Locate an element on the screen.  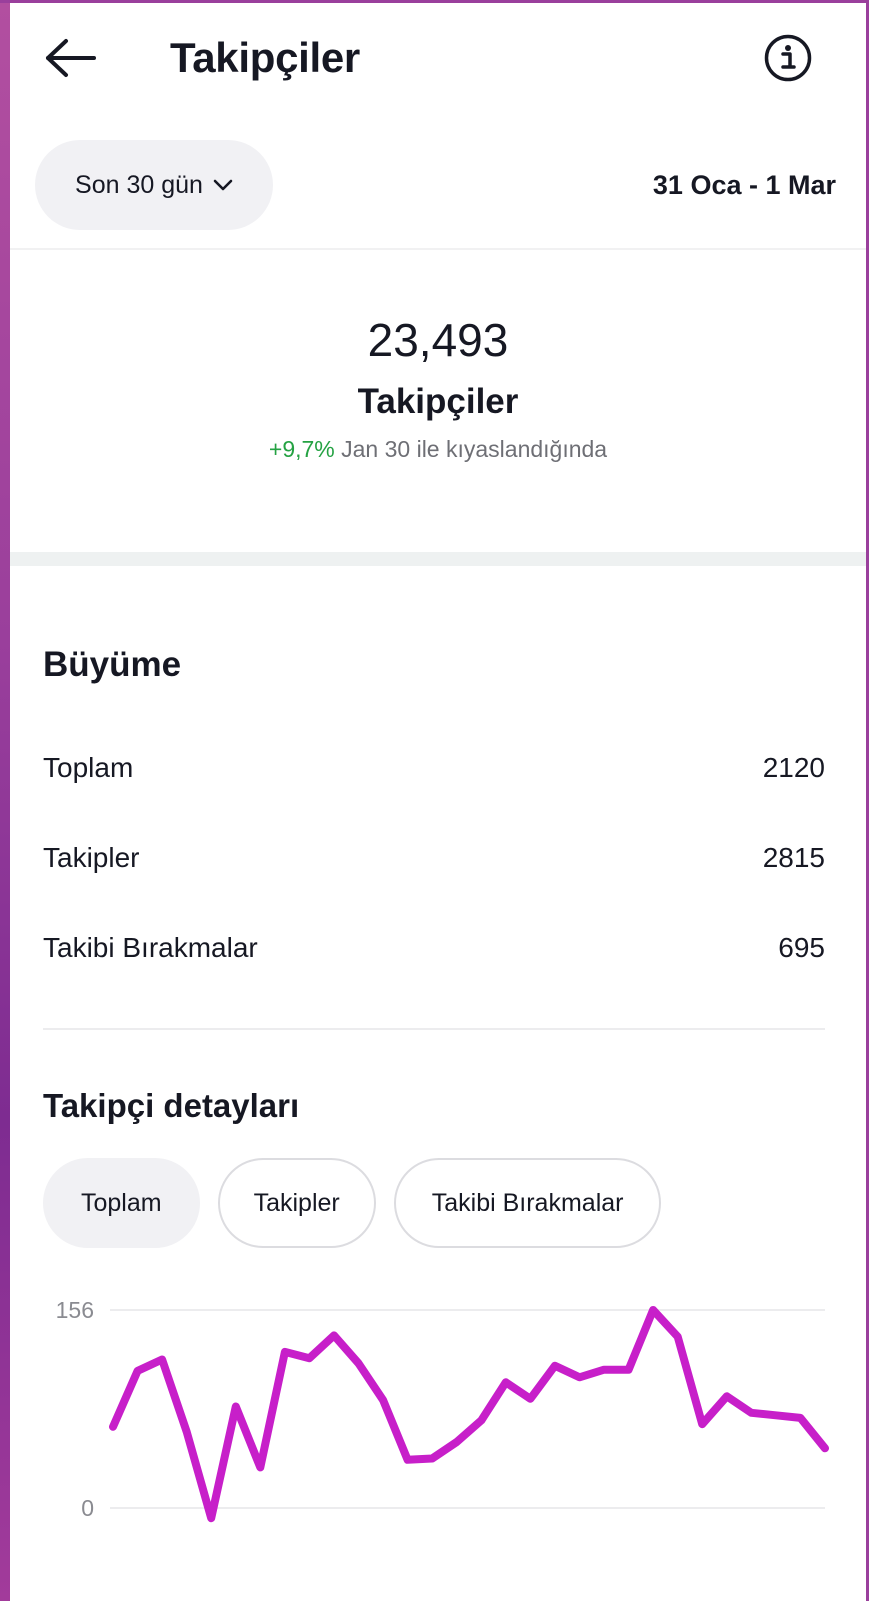
growth-title: Büyüme is located at coordinates (112, 664).